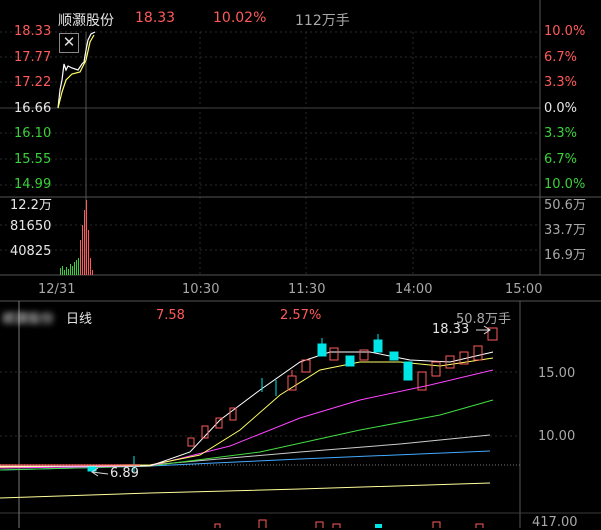 The height and width of the screenshot is (530, 601). What do you see at coordinates (33, 82) in the screenshot?
I see `price-axis-label: 17.22` at bounding box center [33, 82].